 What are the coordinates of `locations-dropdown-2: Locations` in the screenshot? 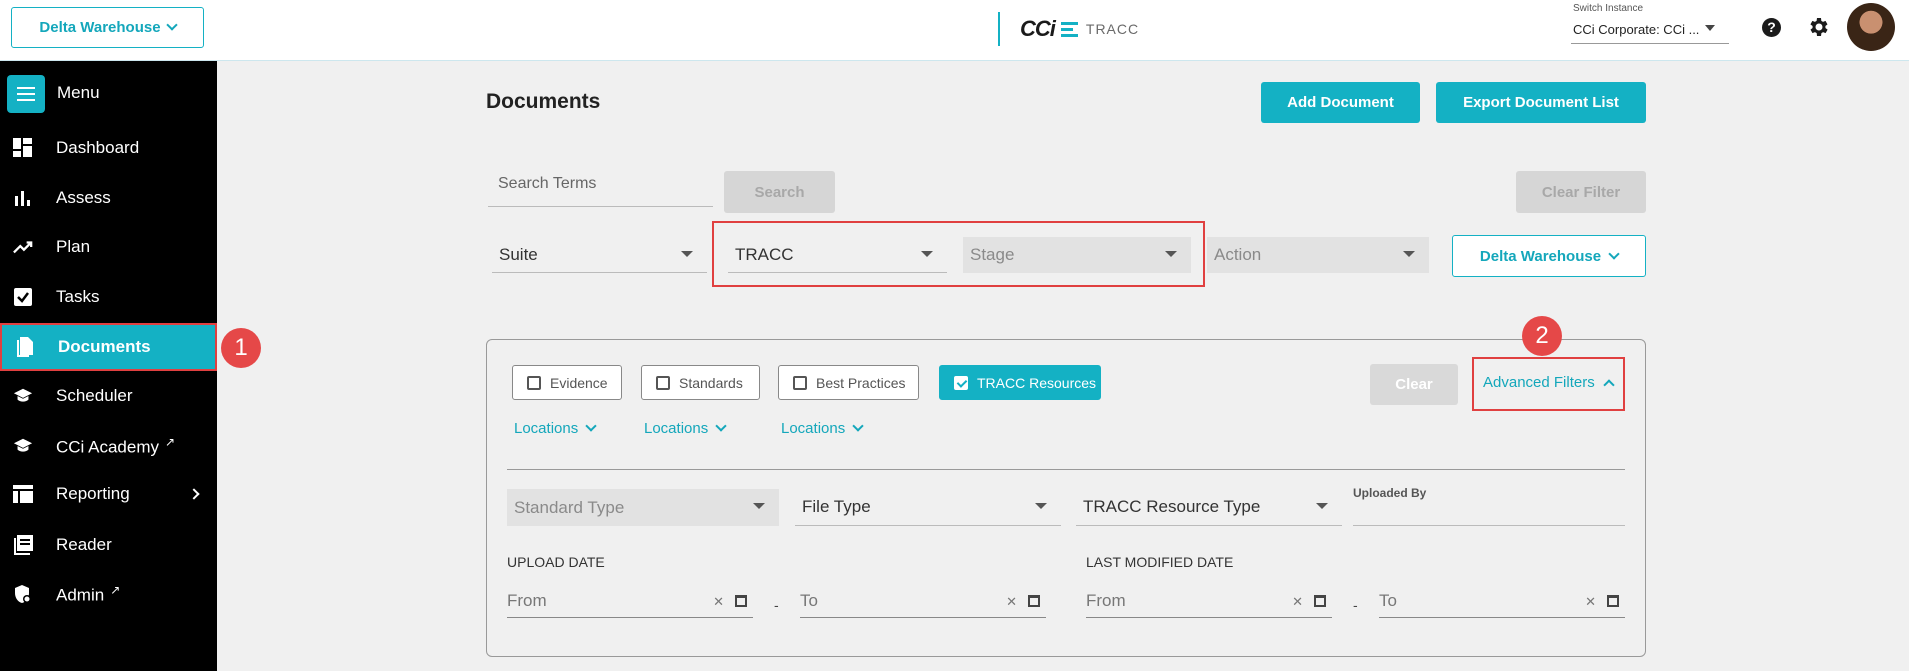 It's located at (685, 428).